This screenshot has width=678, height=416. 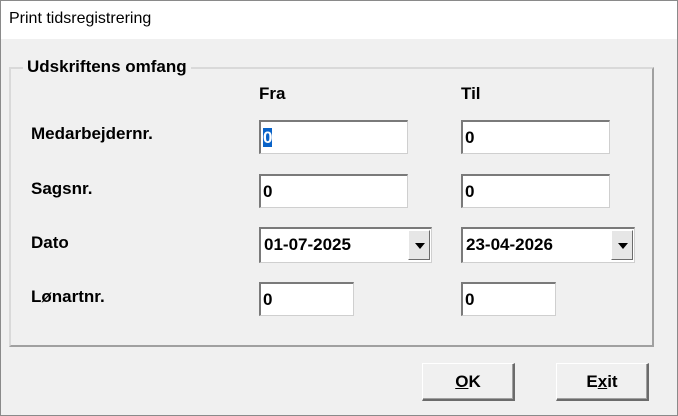 What do you see at coordinates (268, 137) in the screenshot?
I see `employee-from-value: 0` at bounding box center [268, 137].